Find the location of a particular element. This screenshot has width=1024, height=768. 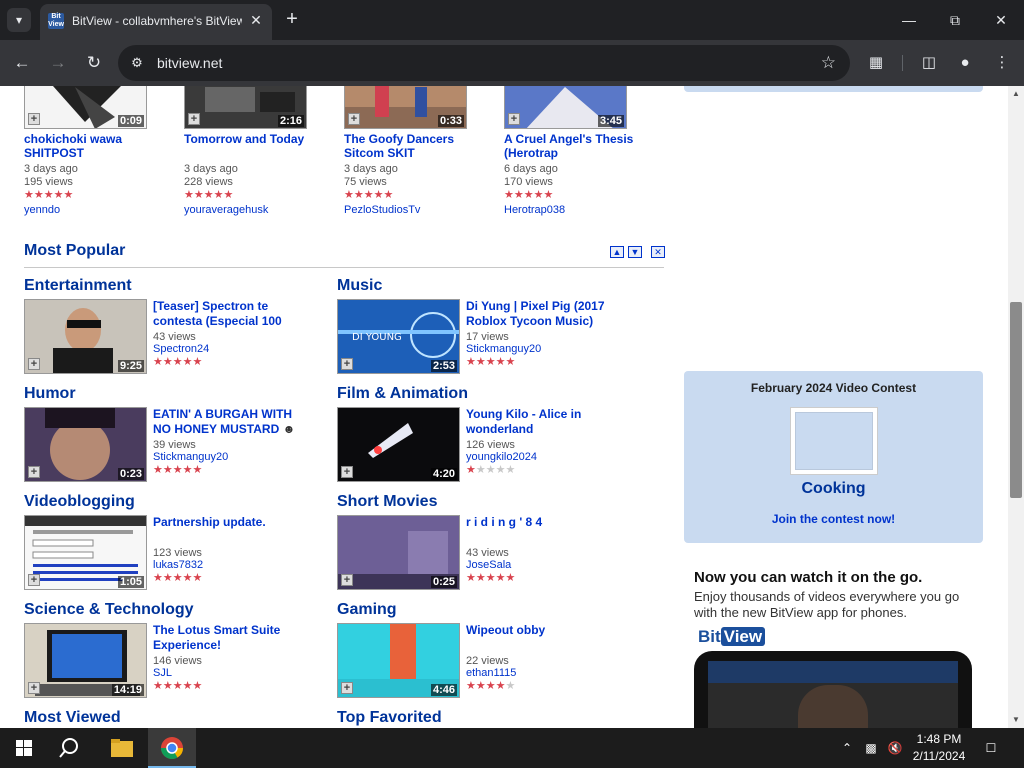

system-clock: 1:48 PM 2/11/2024 is located at coordinates (939, 748).